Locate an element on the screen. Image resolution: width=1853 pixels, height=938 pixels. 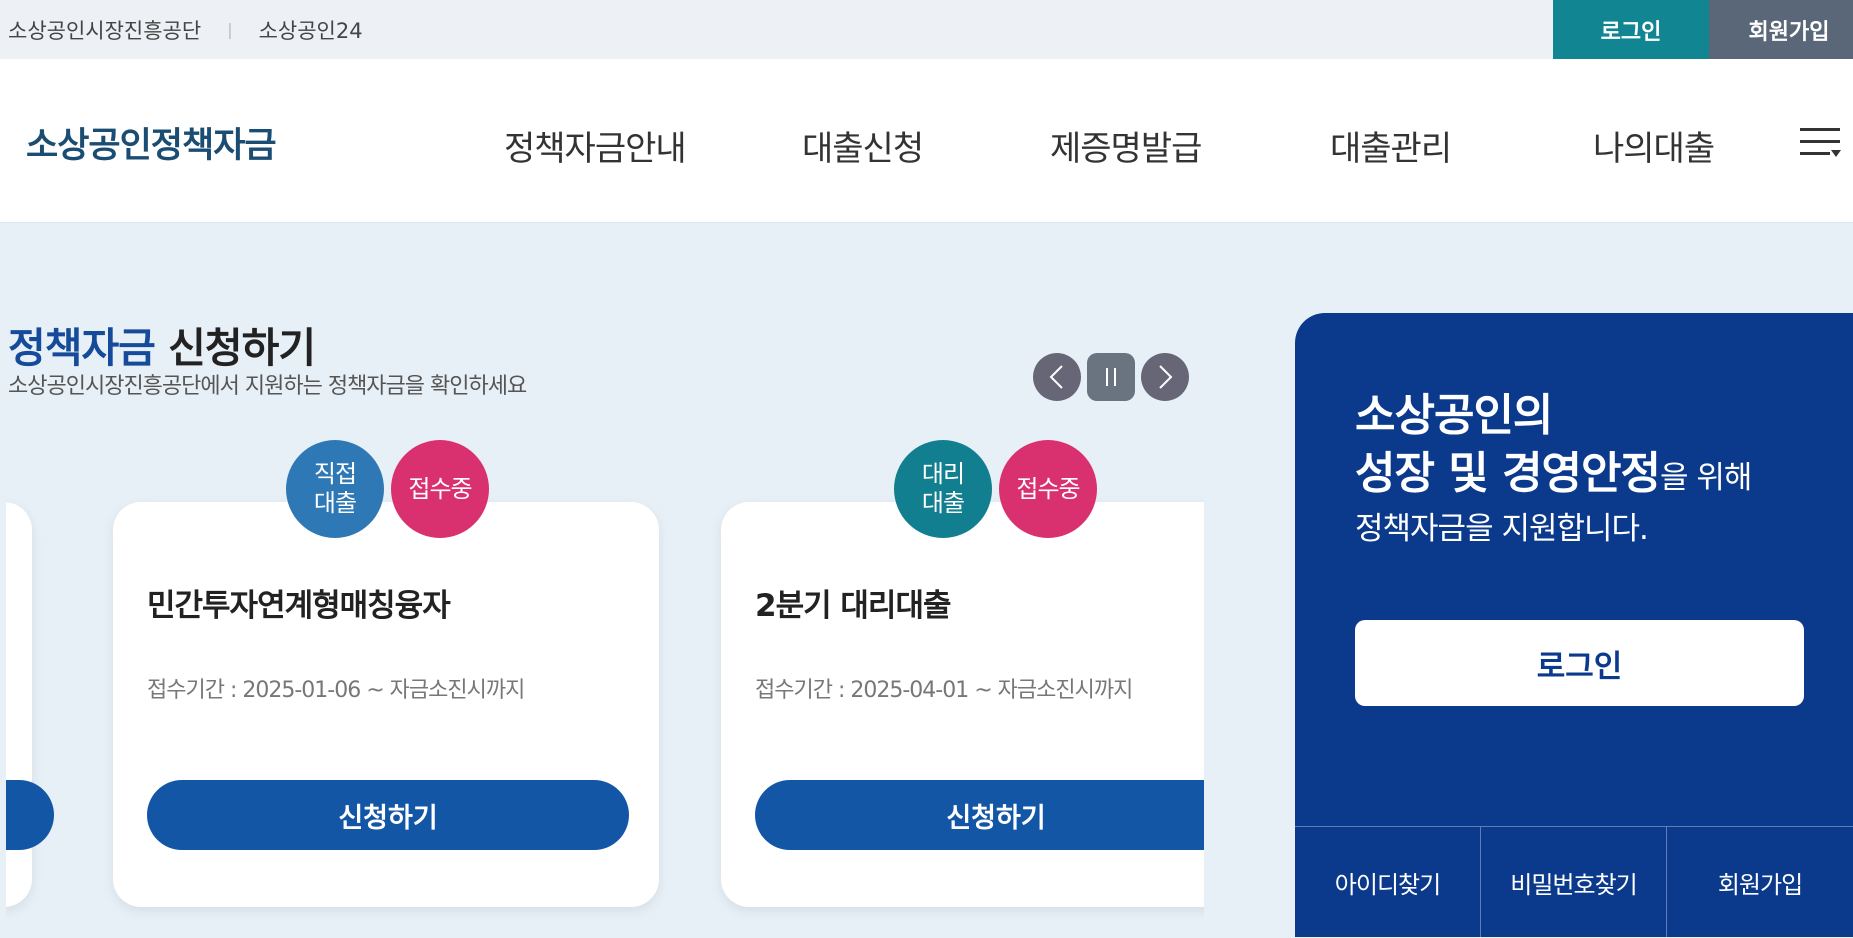
nav-item-guide: 정책자금안내 is located at coordinates (595, 145).